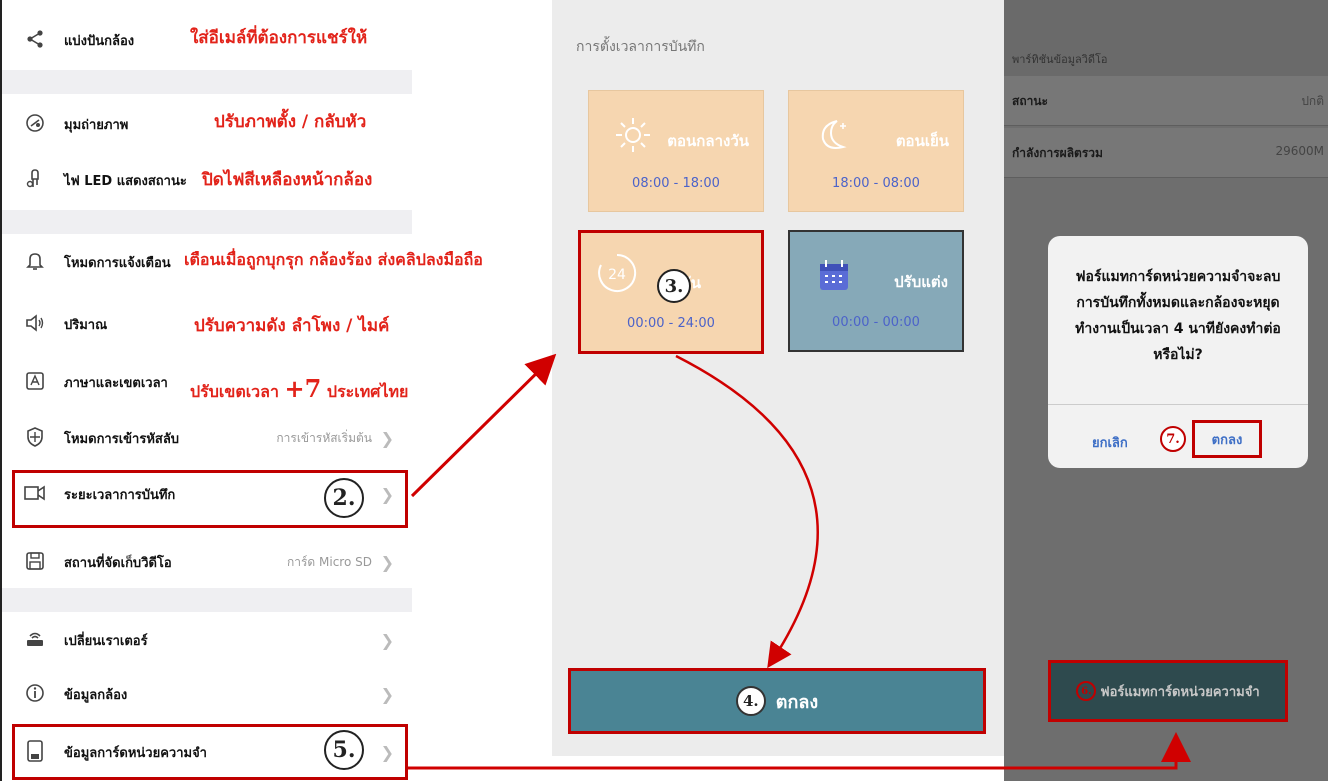 The width and height of the screenshot is (1328, 781). I want to click on settings-row-label: ปริมาณ, so click(86, 325).